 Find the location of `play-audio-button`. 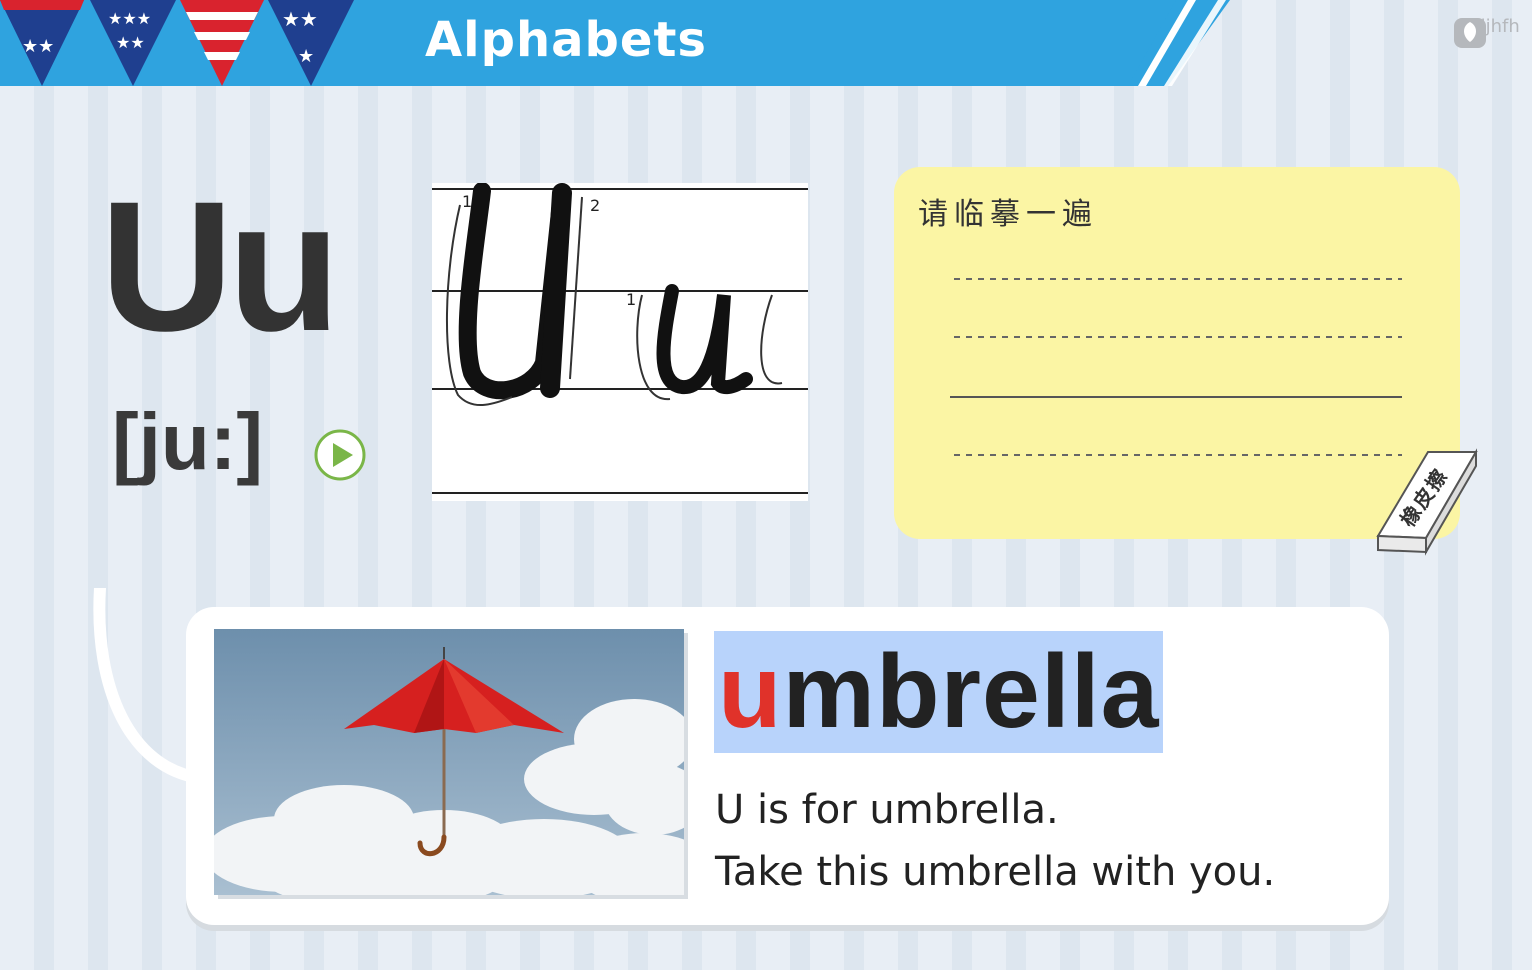

play-audio-button is located at coordinates (340, 455).